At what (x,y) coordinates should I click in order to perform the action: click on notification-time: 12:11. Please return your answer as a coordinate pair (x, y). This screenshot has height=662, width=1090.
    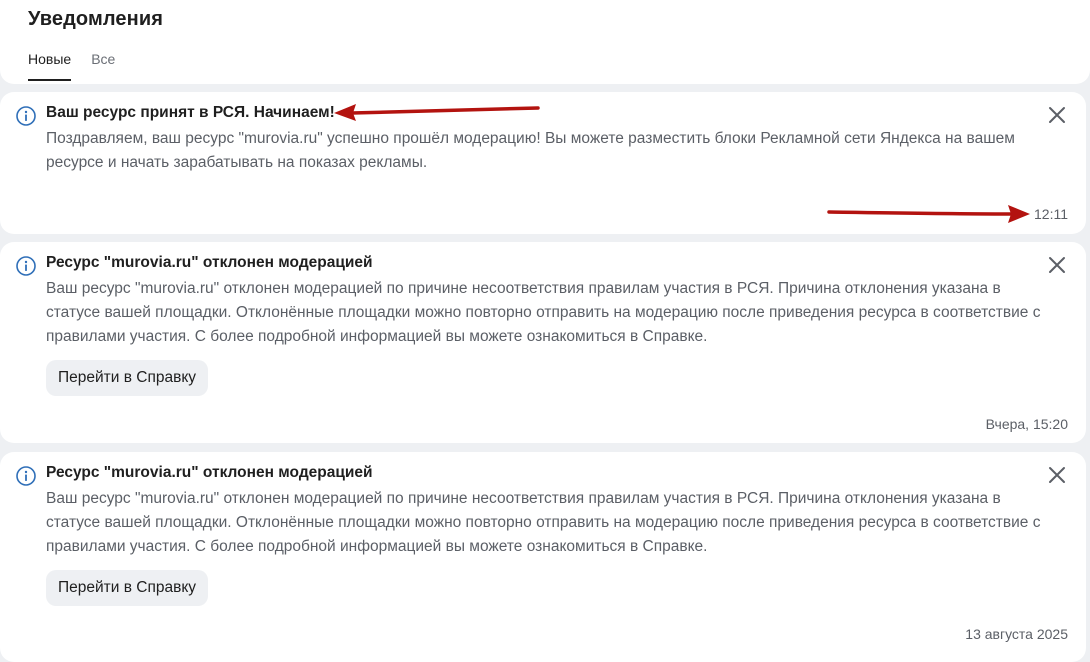
    Looking at the image, I should click on (1051, 214).